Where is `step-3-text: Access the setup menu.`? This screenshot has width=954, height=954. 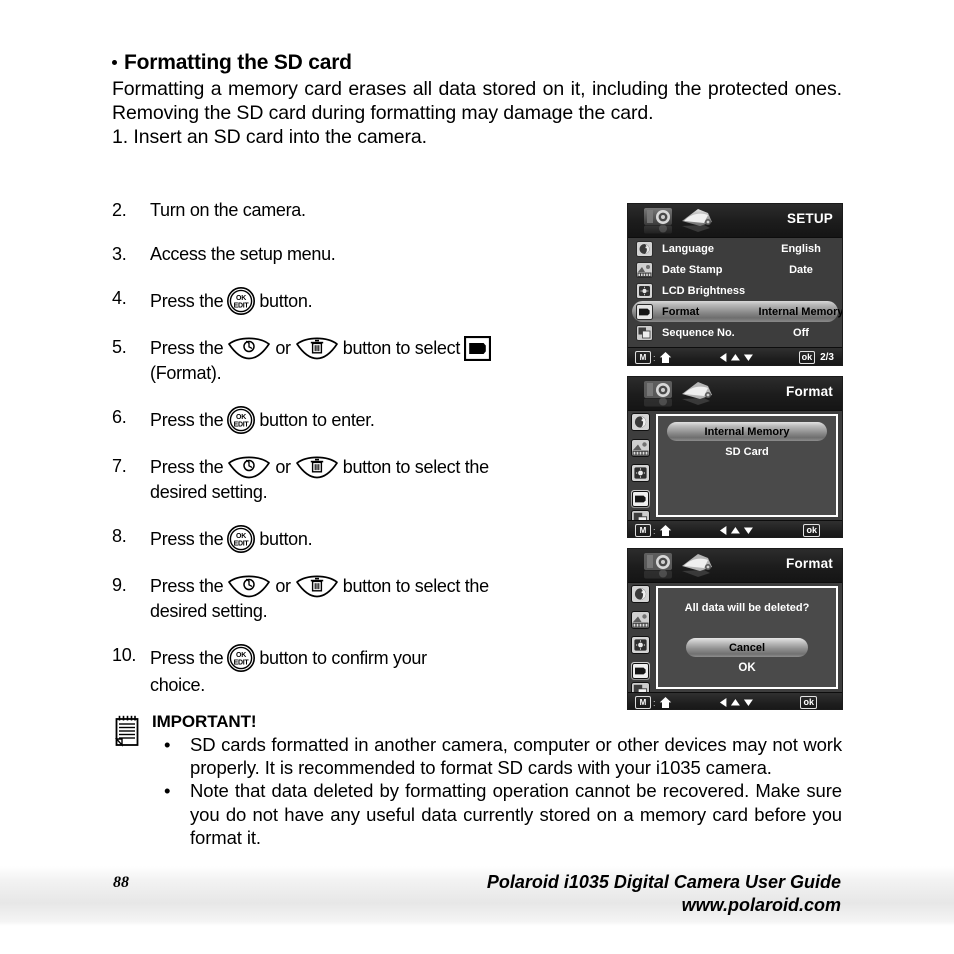 step-3-text: Access the setup menu. is located at coordinates (243, 254).